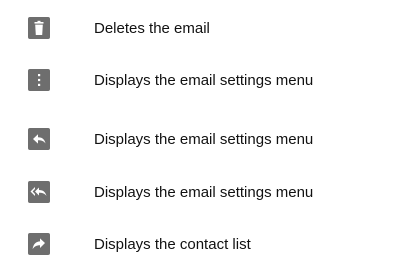 This screenshot has width=396, height=265. I want to click on legend-item-reply: Displays the email settings menu, so click(198, 140).